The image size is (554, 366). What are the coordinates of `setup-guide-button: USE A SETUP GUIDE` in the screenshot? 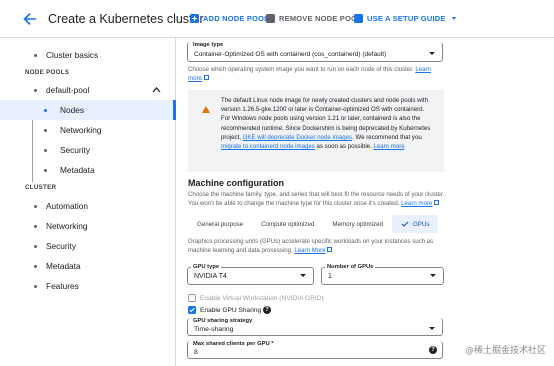 It's located at (405, 18).